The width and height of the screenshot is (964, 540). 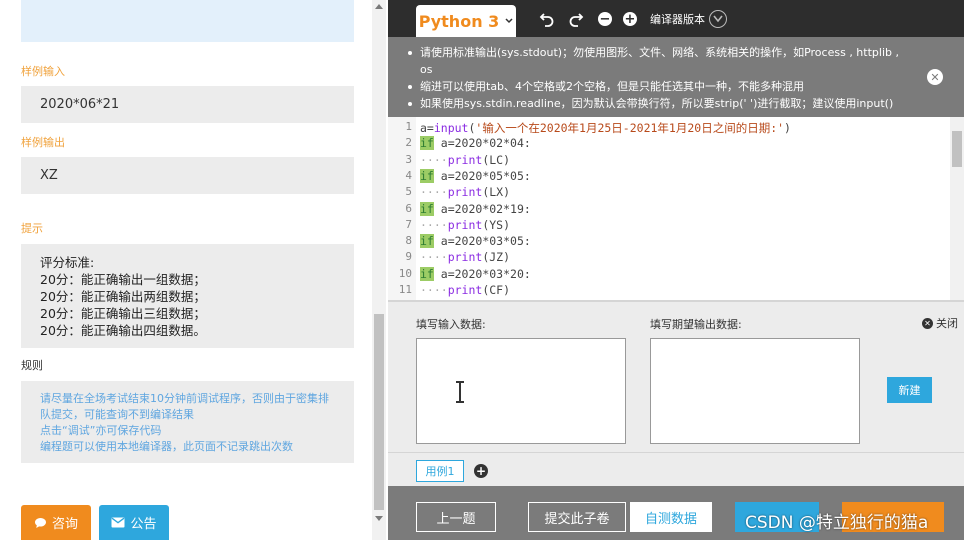 I want to click on code-line: 11 ····print(CF), so click(x=669, y=291).